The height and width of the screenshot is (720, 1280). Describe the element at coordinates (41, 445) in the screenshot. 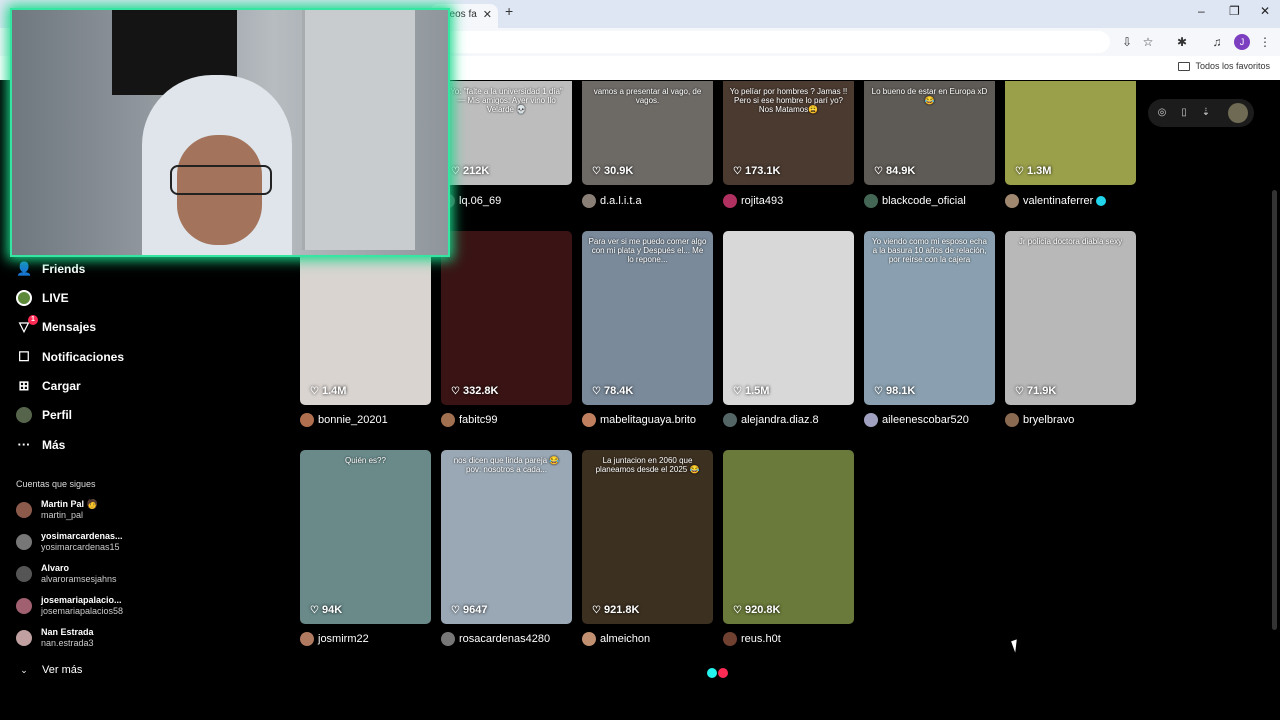

I see `sidebar-item-more: ··· Más` at that location.